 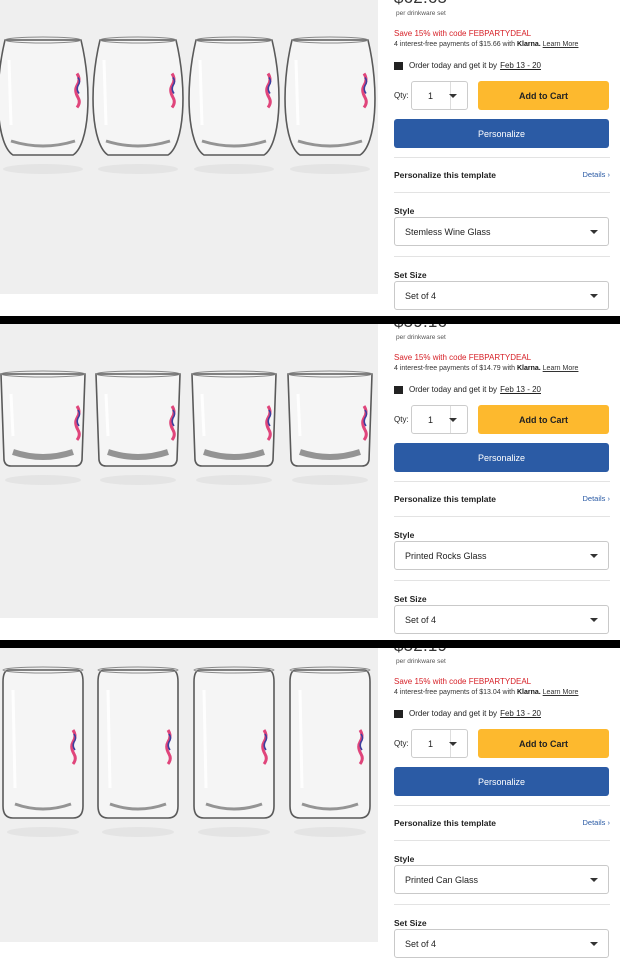 What do you see at coordinates (455, 692) in the screenshot?
I see `klarna-prefix: 4 interest-free payments of $13.04 with` at bounding box center [455, 692].